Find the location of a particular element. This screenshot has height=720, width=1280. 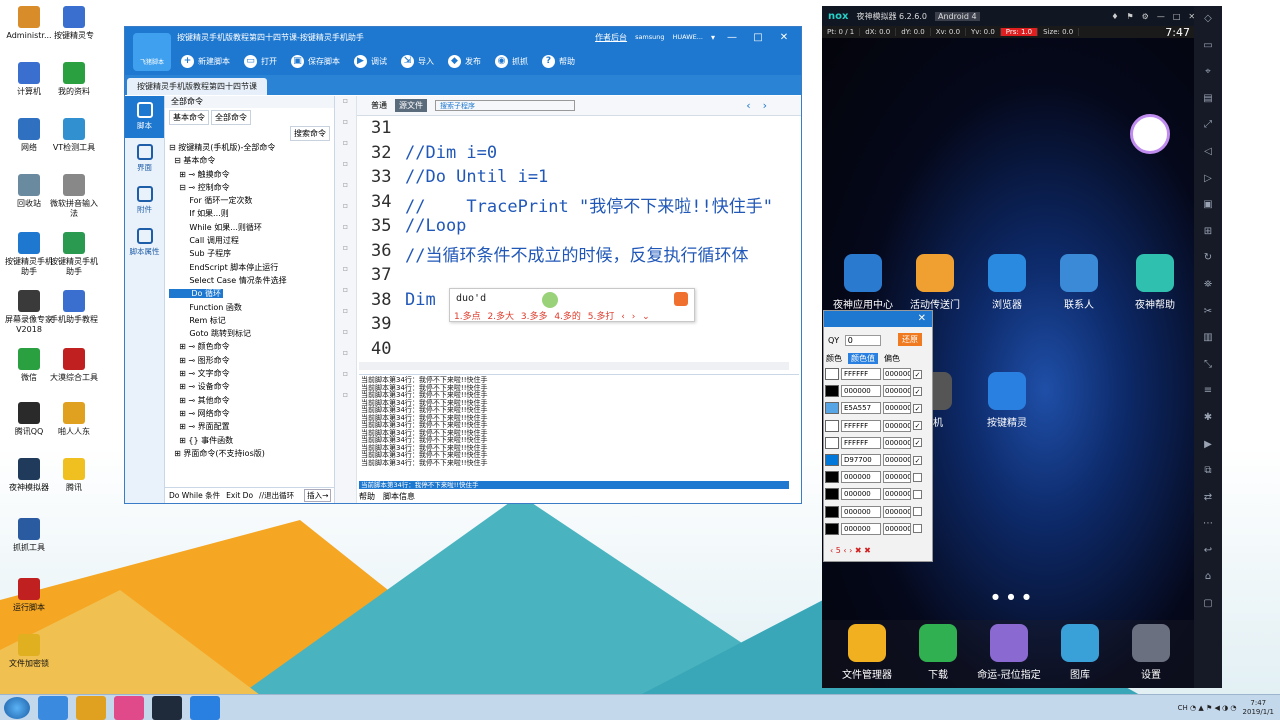

tree-node: ⊞ ⊸ 图形命令 is located at coordinates (246, 361).